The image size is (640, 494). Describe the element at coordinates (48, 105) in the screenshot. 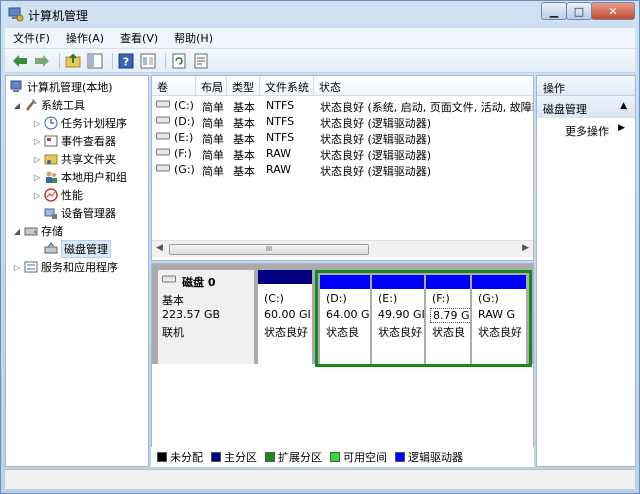

I see `tree-item-system-tools: ◢ 系统工具` at that location.